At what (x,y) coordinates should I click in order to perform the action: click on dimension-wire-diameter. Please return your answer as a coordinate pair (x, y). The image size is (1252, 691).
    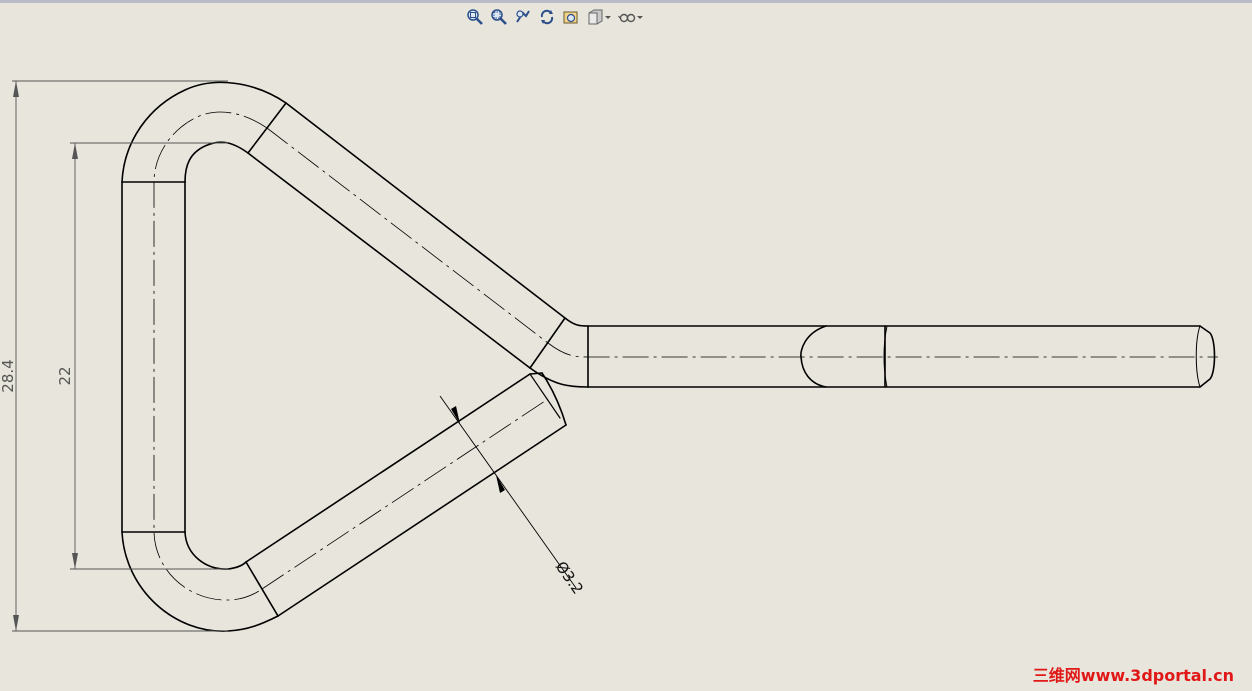
    Looking at the image, I should click on (508, 492).